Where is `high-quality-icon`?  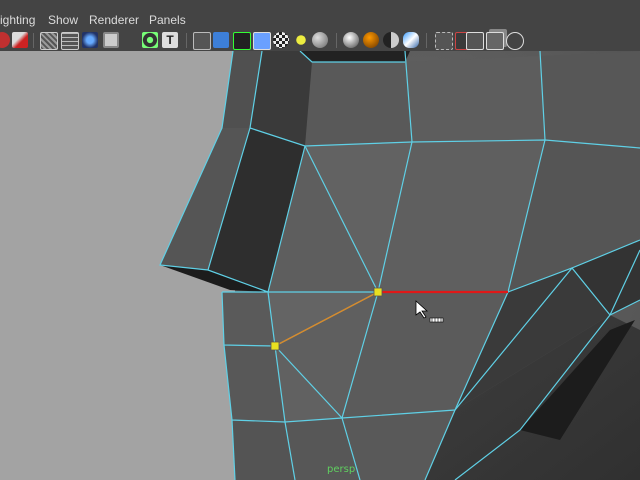
high-quality-icon is located at coordinates (320, 40).